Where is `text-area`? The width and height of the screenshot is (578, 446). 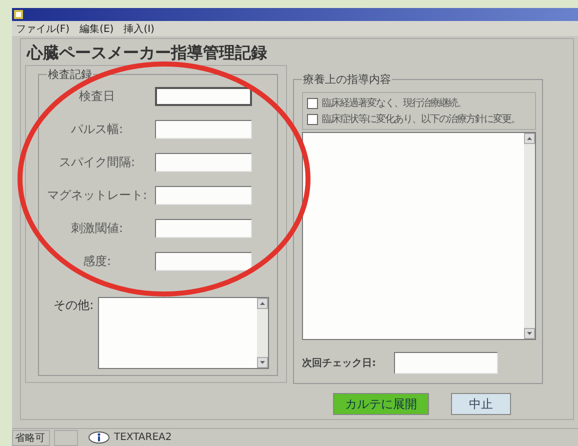
text-area is located at coordinates (183, 333).